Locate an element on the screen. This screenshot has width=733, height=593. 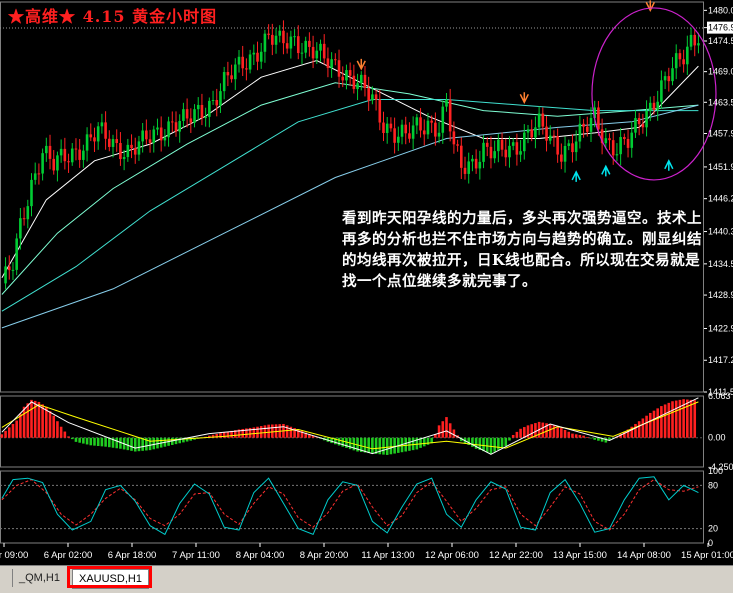
price-tick-label: 1480.0 is located at coordinates (720, 10).